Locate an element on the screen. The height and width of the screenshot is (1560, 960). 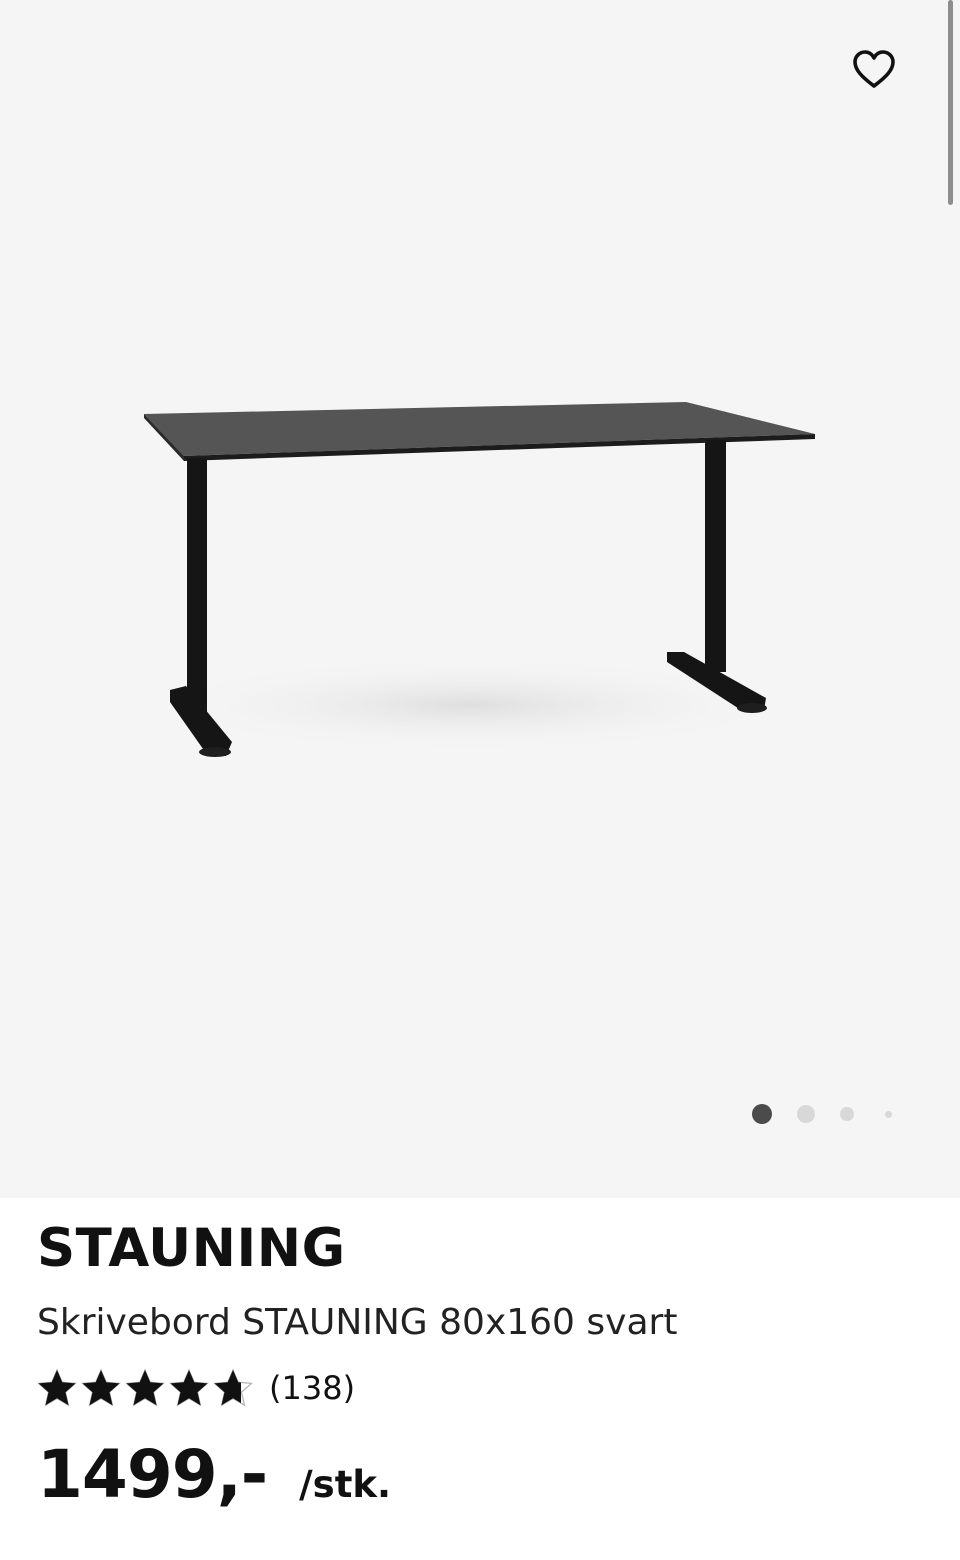
price-row: 1499,- /stk. is located at coordinates (214, 1474).